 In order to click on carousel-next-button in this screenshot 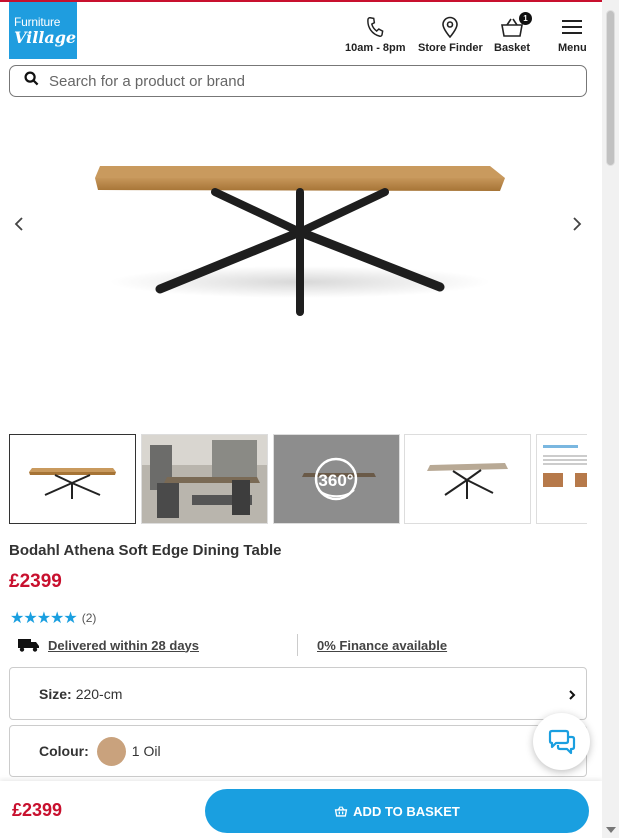, I will do `click(577, 224)`.